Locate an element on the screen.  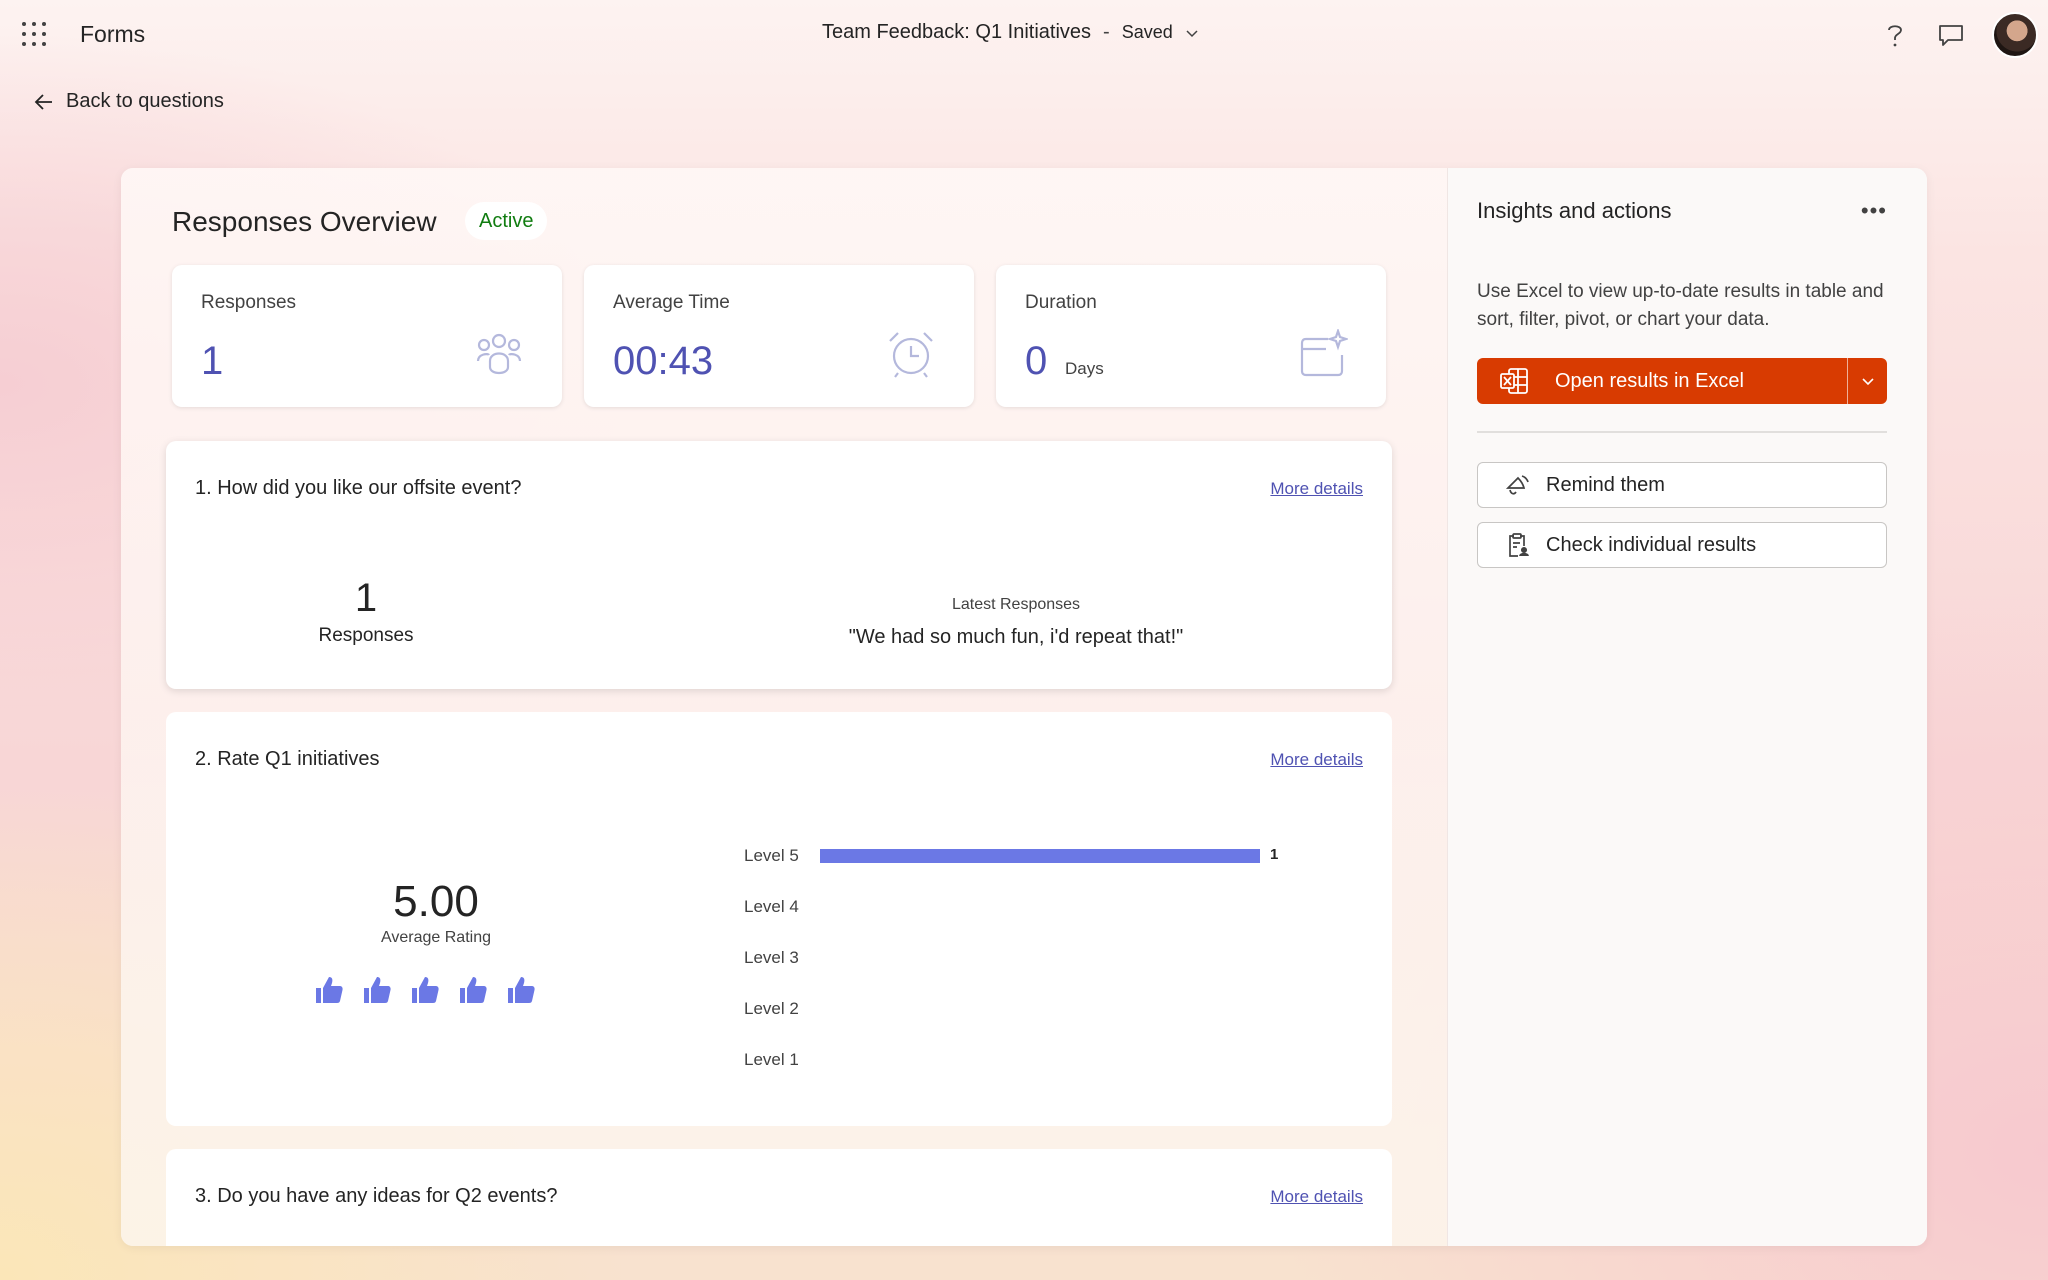
rating-bar-chart: Level 5 1 Level 4 Level 3 Level 2 Level 1 is located at coordinates (1024, 957).